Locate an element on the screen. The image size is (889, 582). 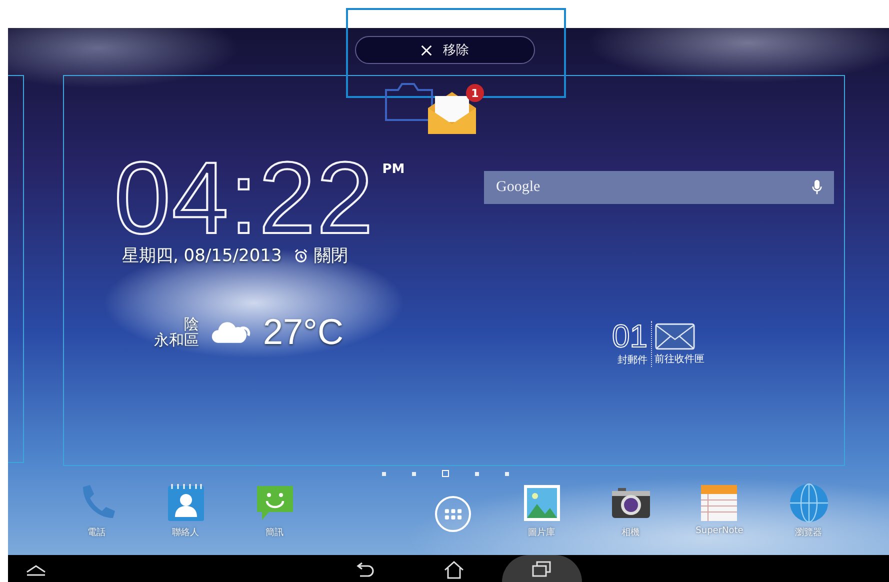
back-icon is located at coordinates (365, 570).